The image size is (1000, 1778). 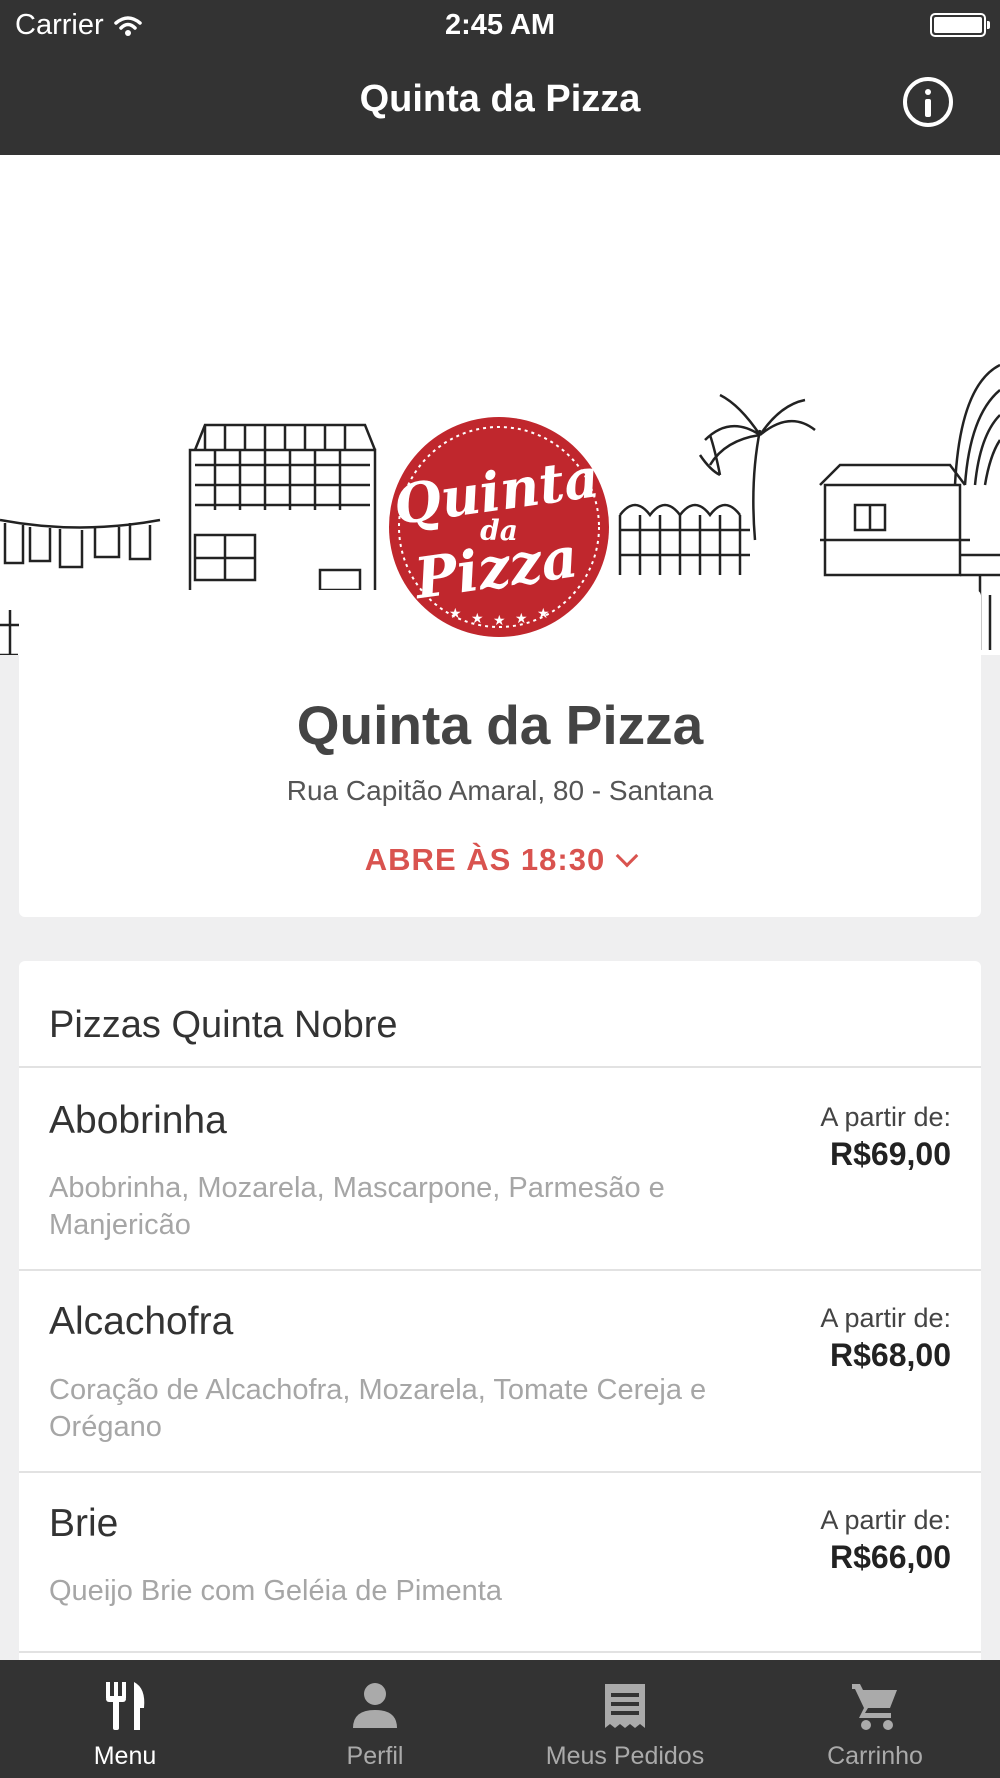 I want to click on status-time: 2:45 AM, so click(x=500, y=25).